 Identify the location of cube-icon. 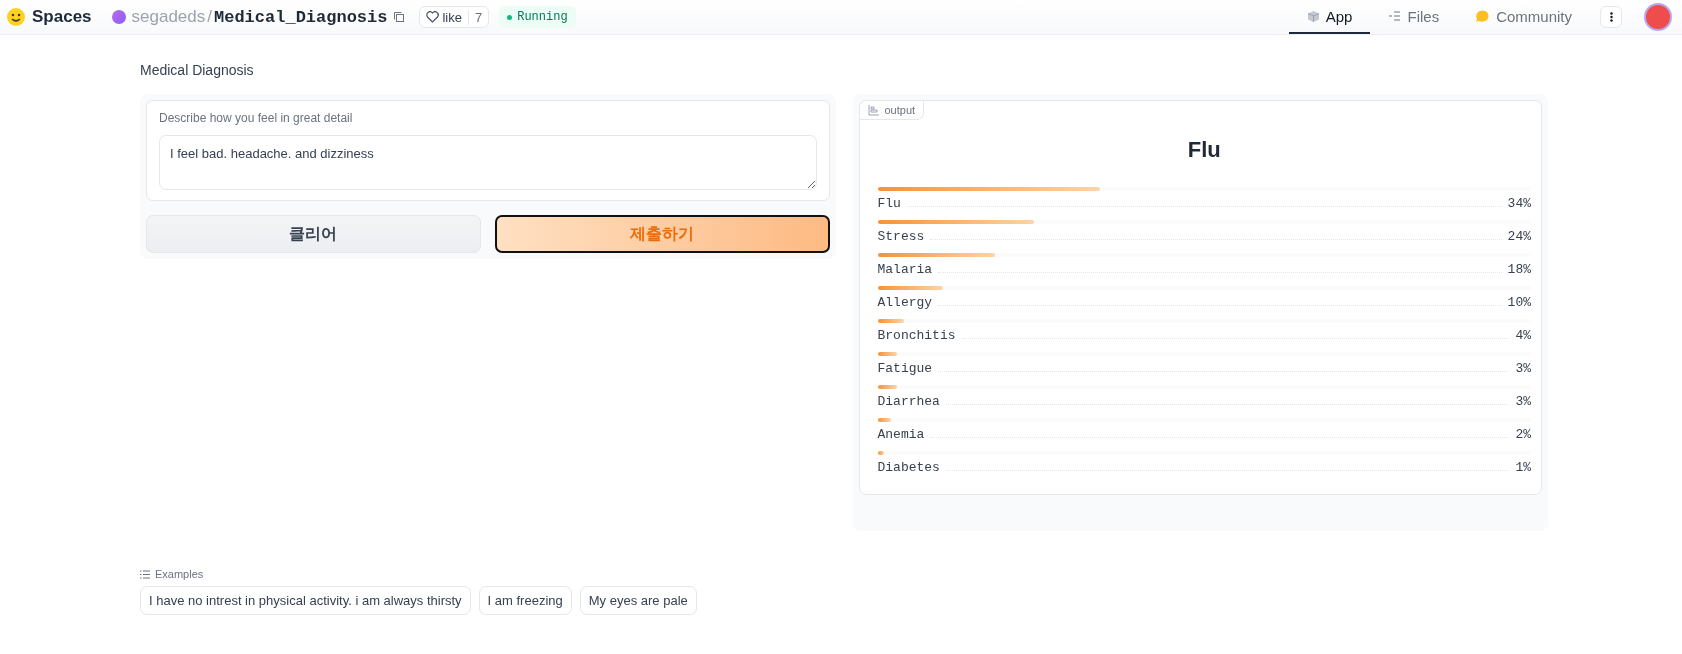
(1313, 16).